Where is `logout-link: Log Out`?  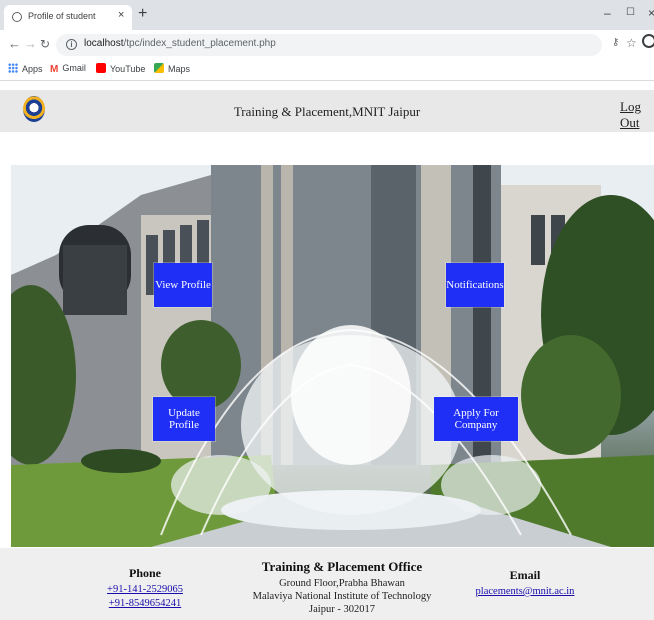 logout-link: Log Out is located at coordinates (637, 115).